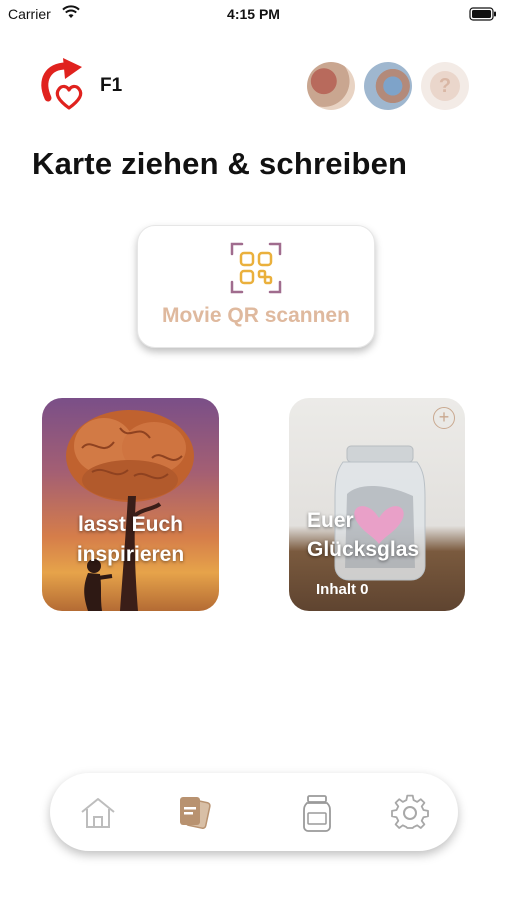 Image resolution: width=507 pixels, height=900 pixels. What do you see at coordinates (130, 554) in the screenshot?
I see `inspiration-label-line2: inspirieren` at bounding box center [130, 554].